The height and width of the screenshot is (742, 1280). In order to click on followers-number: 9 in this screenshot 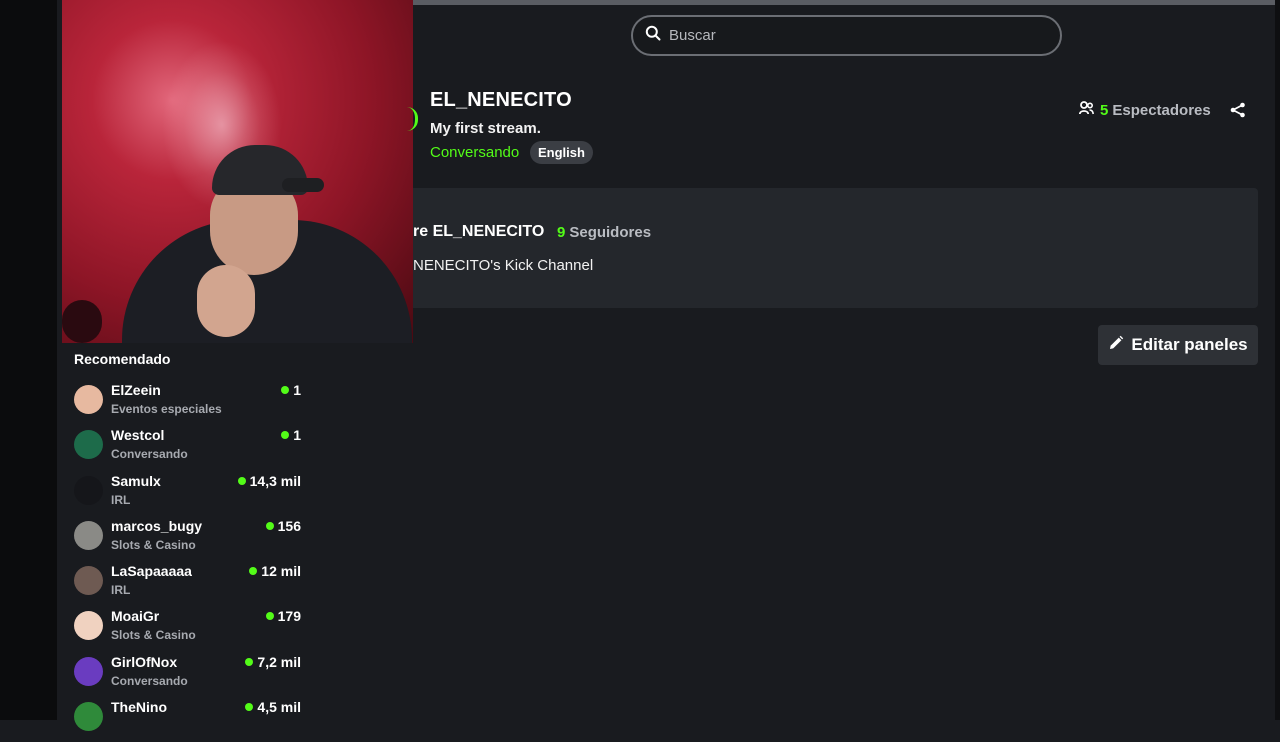, I will do `click(561, 232)`.